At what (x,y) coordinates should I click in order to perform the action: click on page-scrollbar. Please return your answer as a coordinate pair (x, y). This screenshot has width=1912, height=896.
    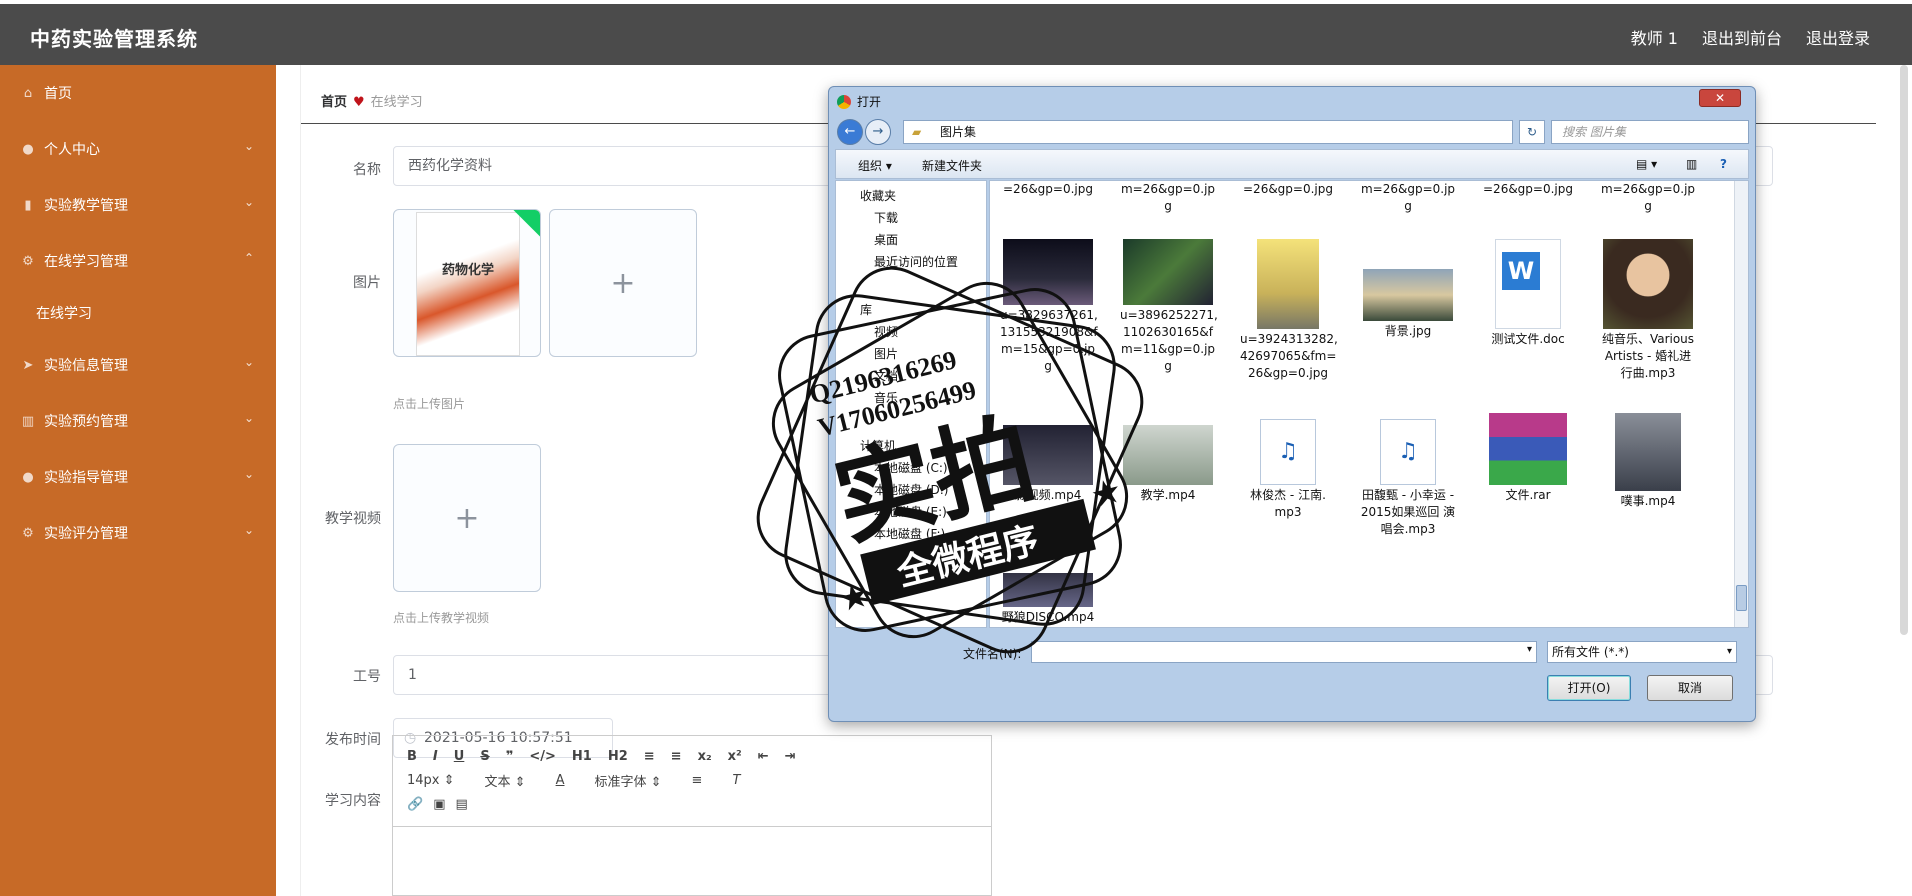
    Looking at the image, I should click on (1904, 350).